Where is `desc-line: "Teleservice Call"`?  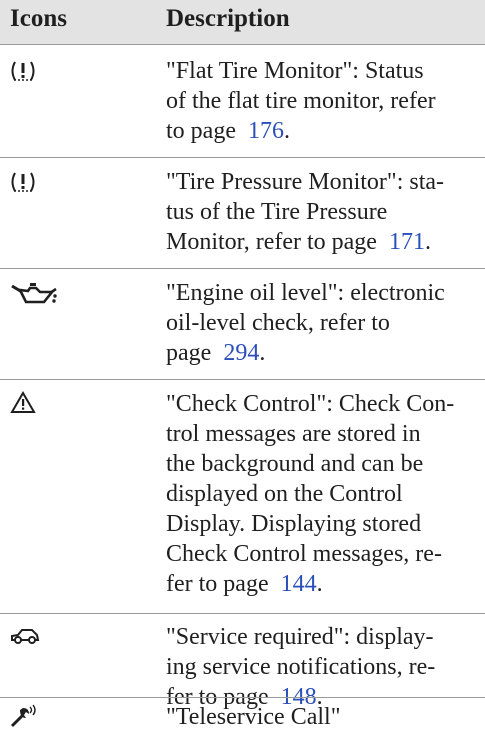 desc-line: "Teleservice Call" is located at coordinates (253, 717).